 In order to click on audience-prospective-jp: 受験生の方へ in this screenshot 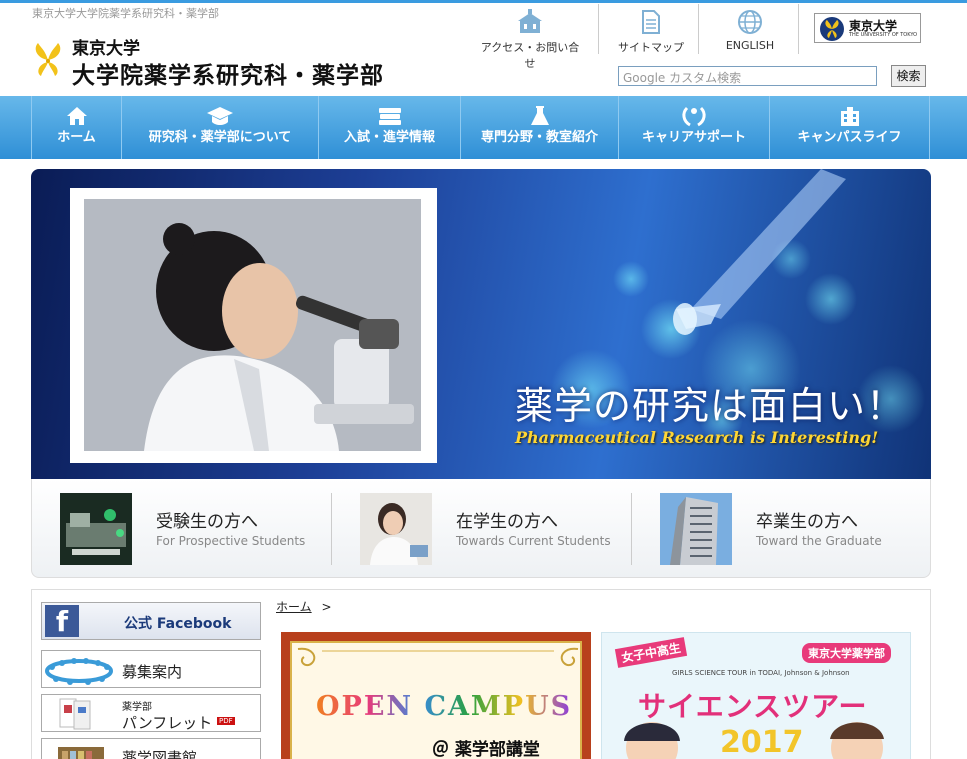, I will do `click(207, 522)`.